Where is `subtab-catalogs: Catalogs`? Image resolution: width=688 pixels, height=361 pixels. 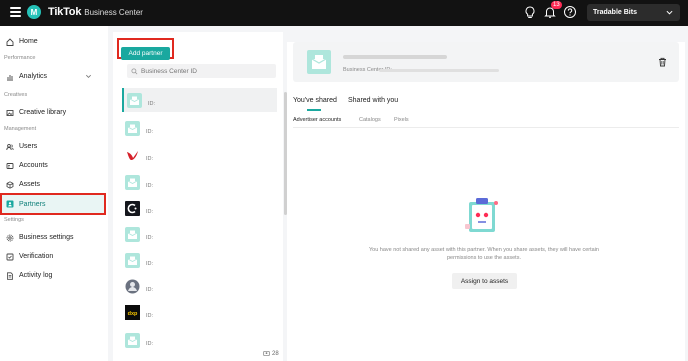 subtab-catalogs: Catalogs is located at coordinates (370, 120).